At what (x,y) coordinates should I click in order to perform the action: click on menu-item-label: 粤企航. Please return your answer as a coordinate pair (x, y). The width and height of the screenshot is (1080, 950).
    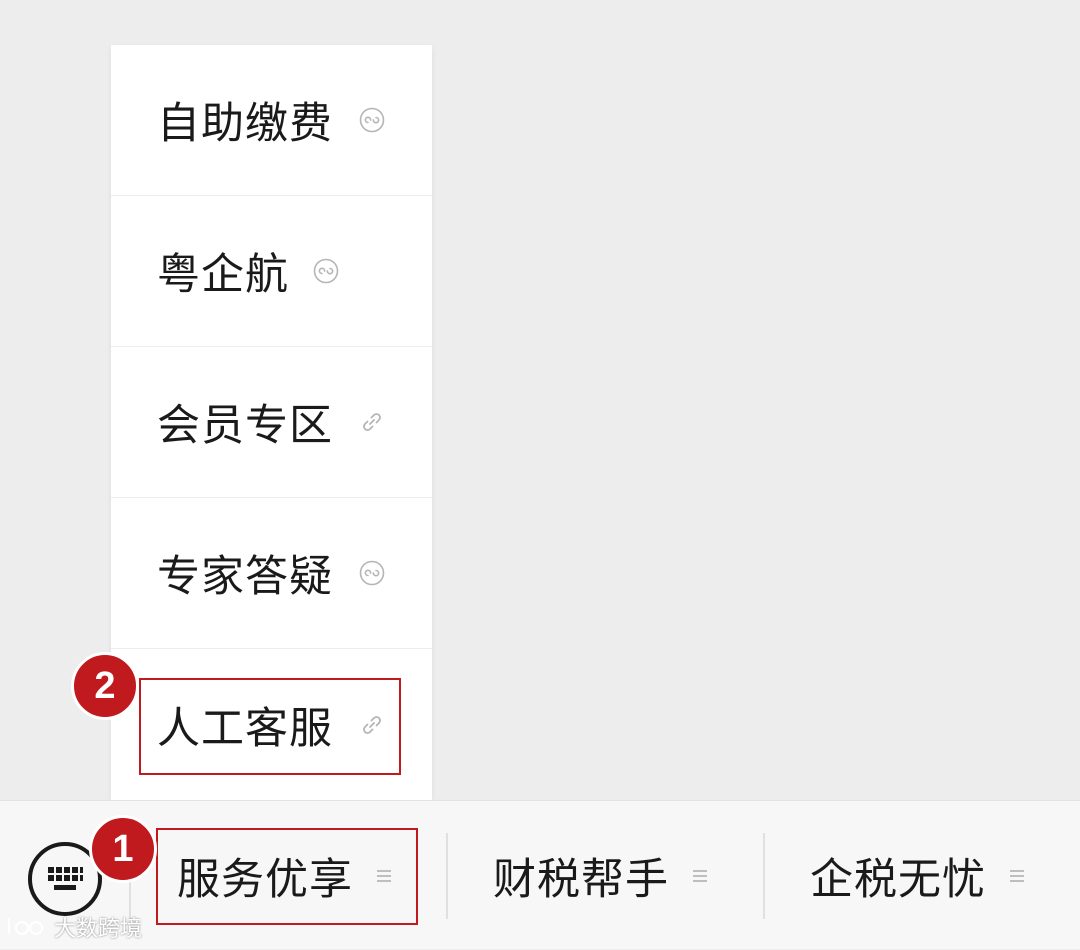
    Looking at the image, I should click on (223, 275).